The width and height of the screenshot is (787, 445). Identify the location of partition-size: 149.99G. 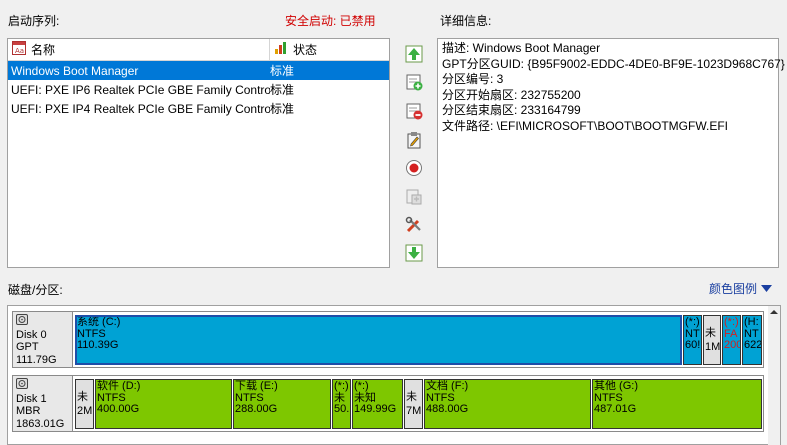
(375, 409).